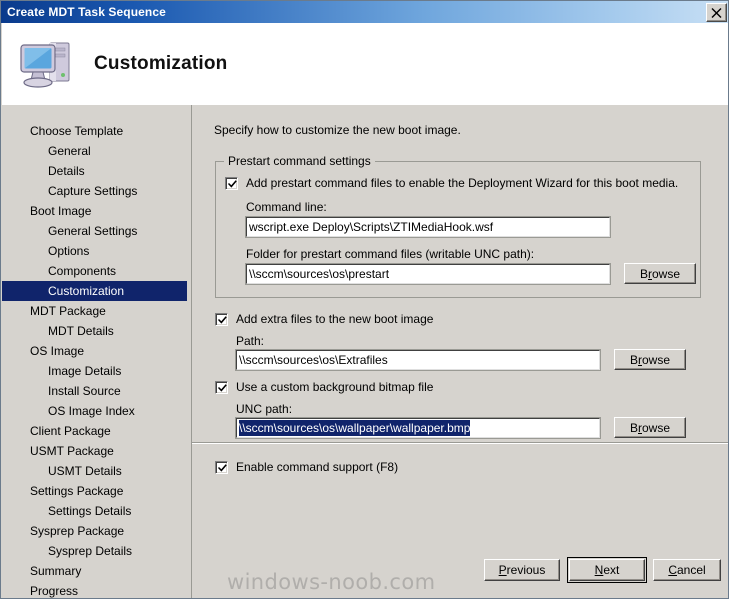  What do you see at coordinates (96, 271) in the screenshot?
I see `sidebar-item-components: Components` at bounding box center [96, 271].